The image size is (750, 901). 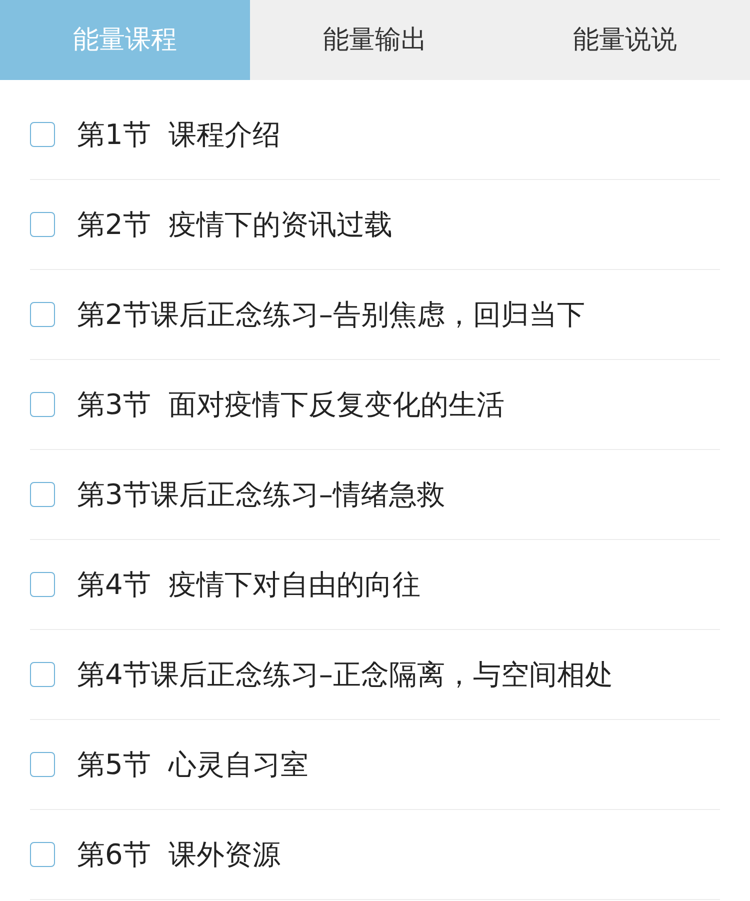 I want to click on lesson-title: 第3节 面对疫情下反复变化的生活, so click(x=291, y=405).